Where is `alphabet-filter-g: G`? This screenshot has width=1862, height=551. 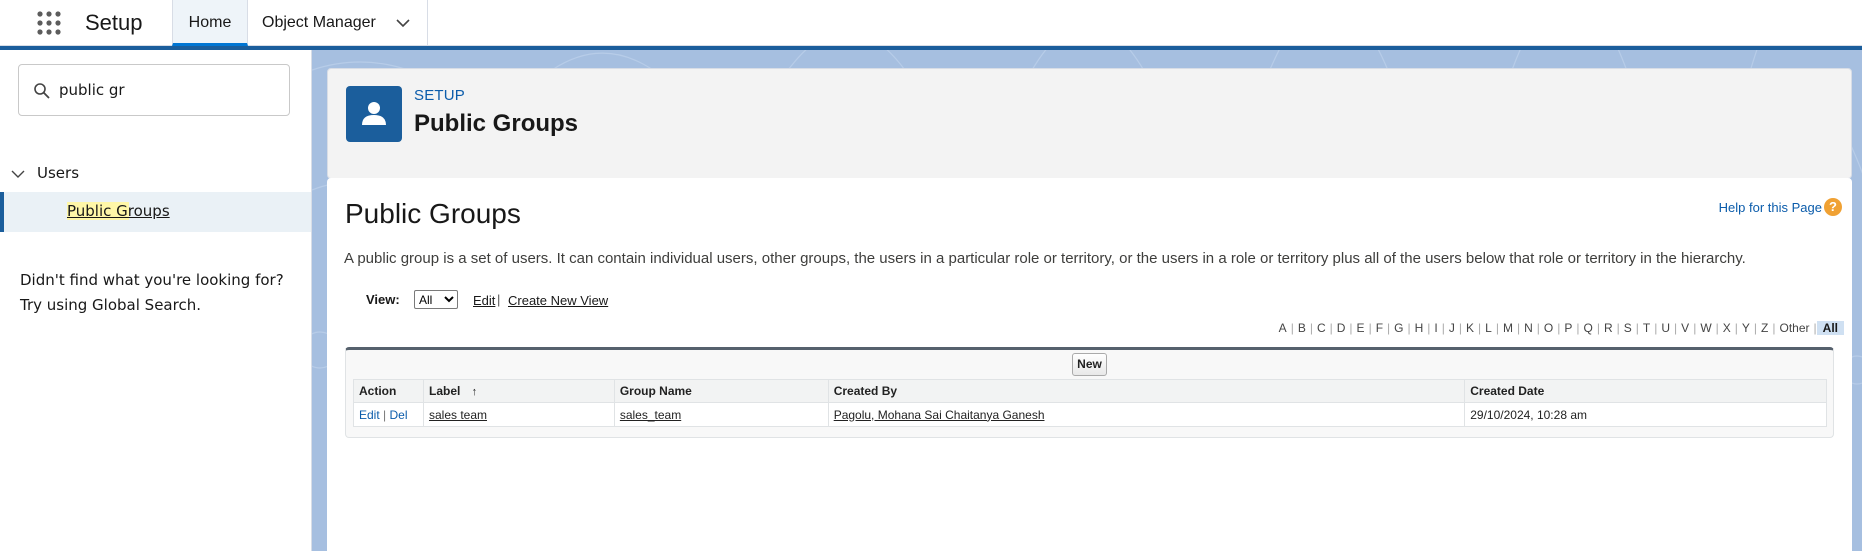
alphabet-filter-g: G is located at coordinates (1398, 328).